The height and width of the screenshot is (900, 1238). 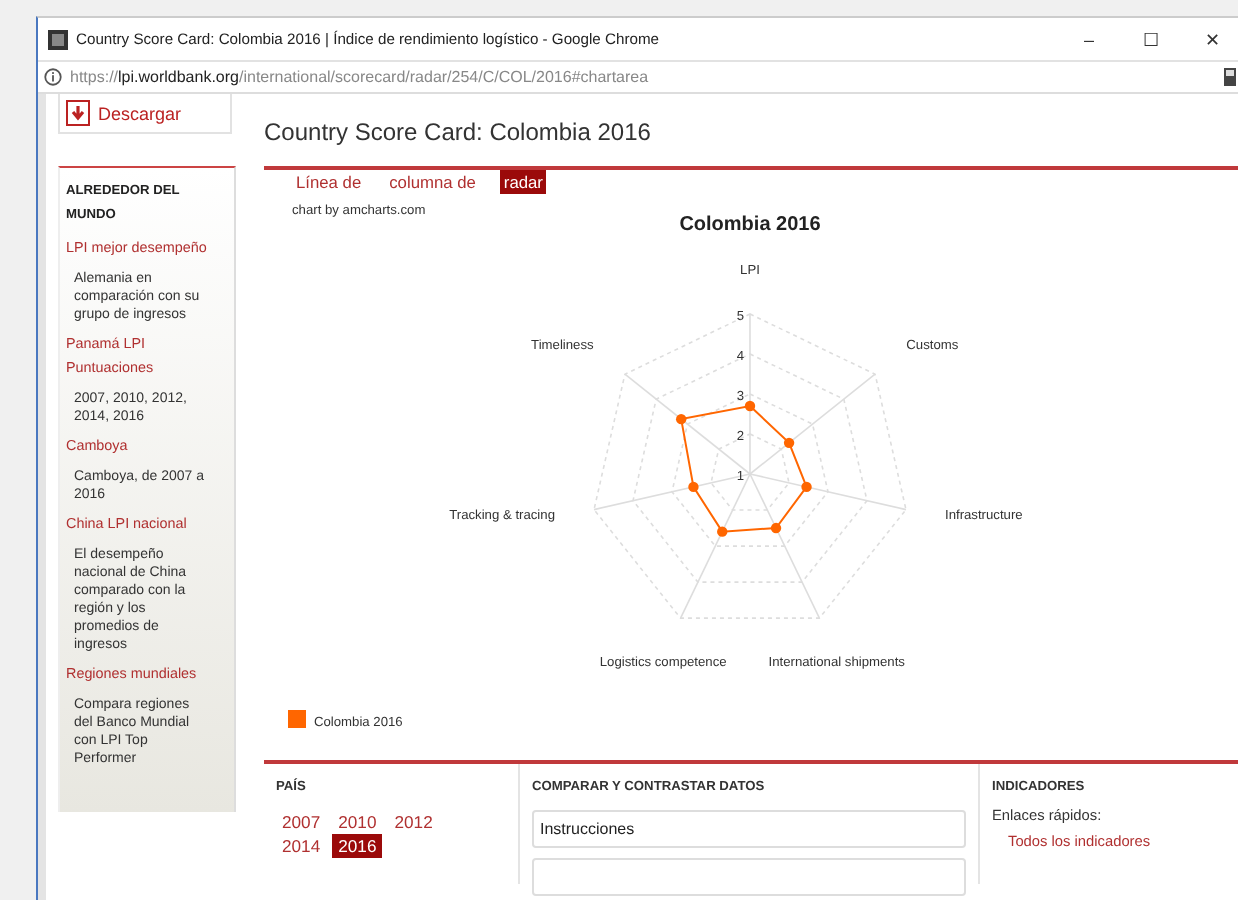 I want to click on chart-tab: Línea de, so click(x=329, y=182).